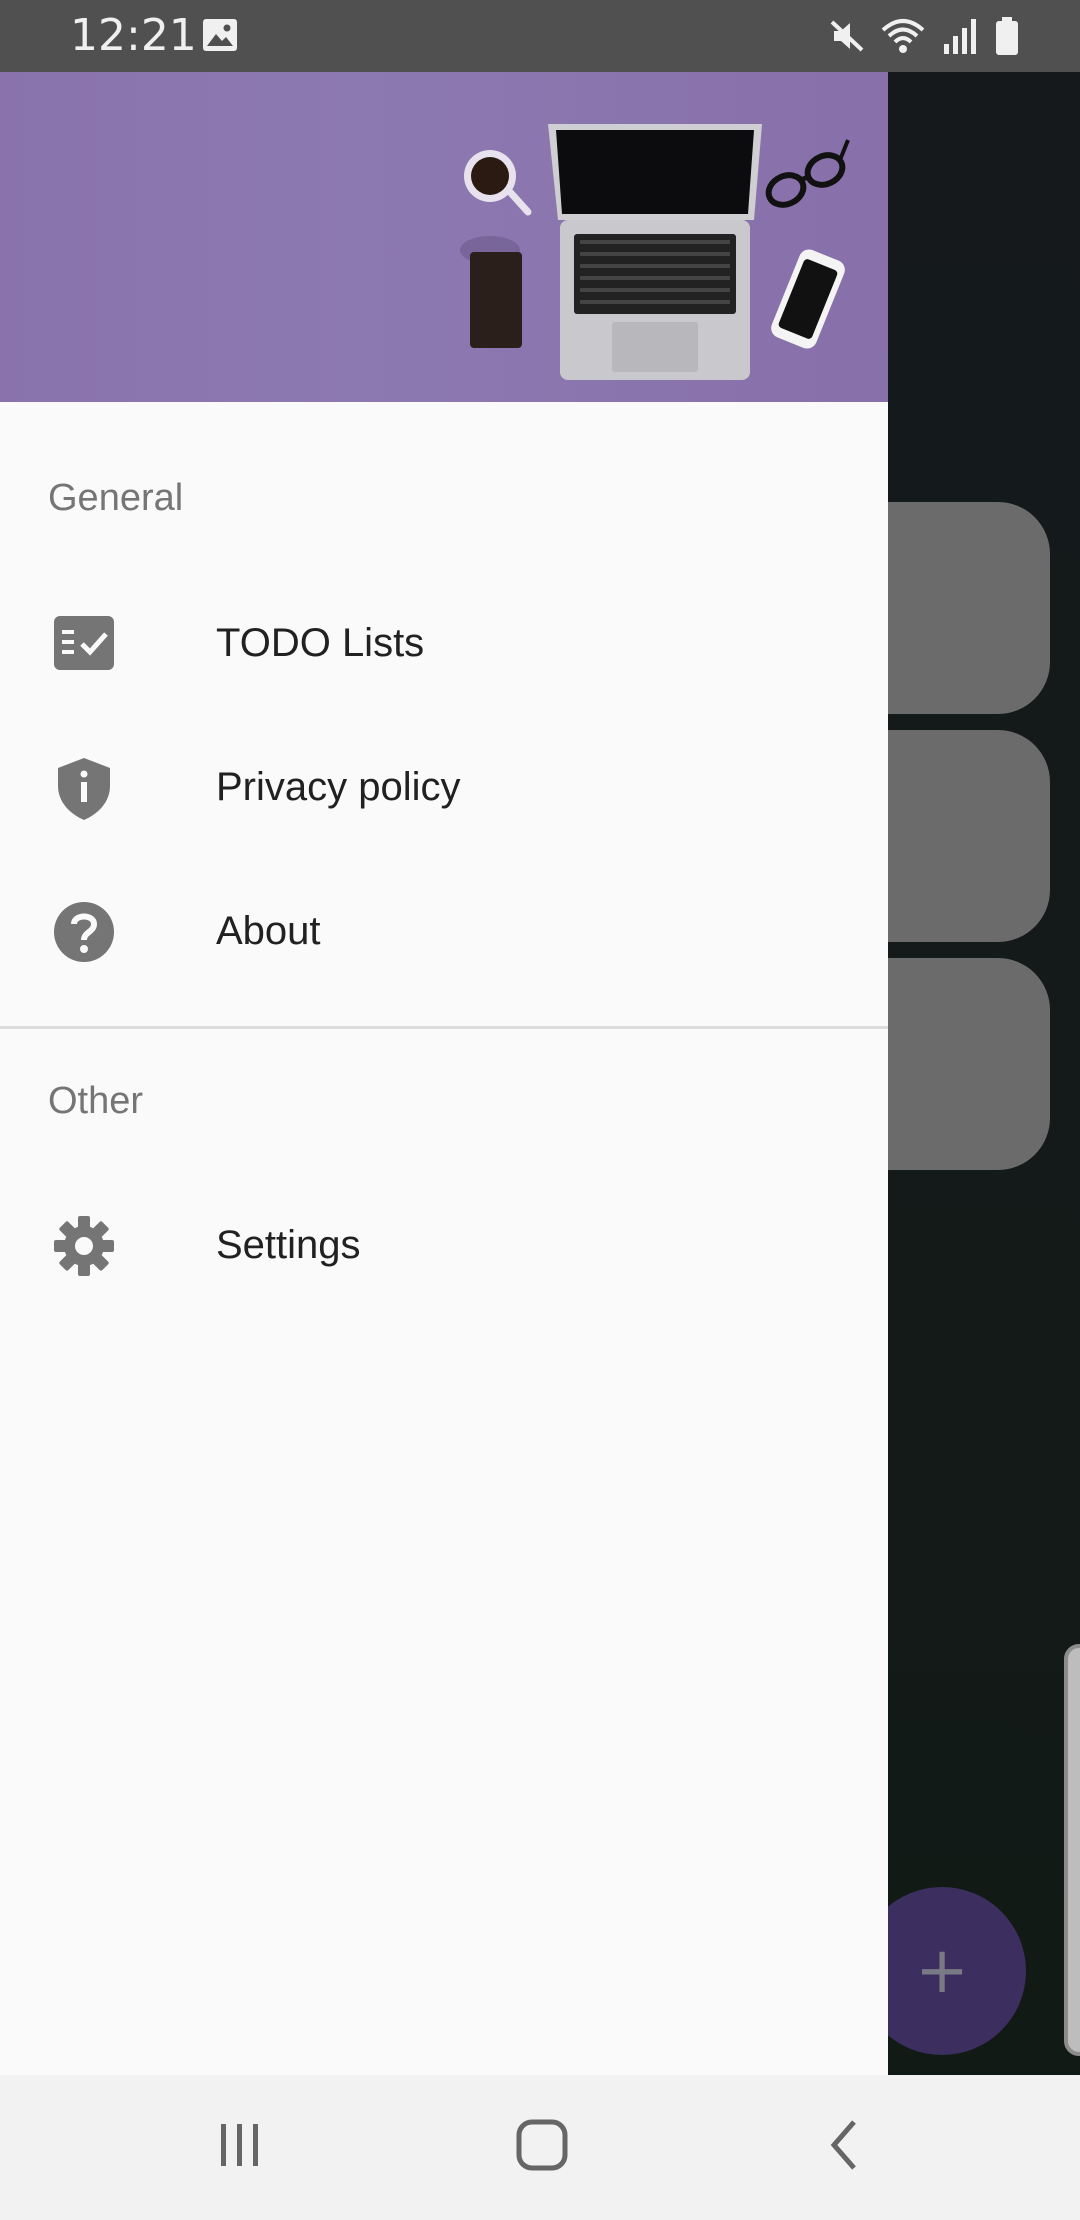 This screenshot has width=1080, height=2220. What do you see at coordinates (84, 1246) in the screenshot?
I see `gear-icon` at bounding box center [84, 1246].